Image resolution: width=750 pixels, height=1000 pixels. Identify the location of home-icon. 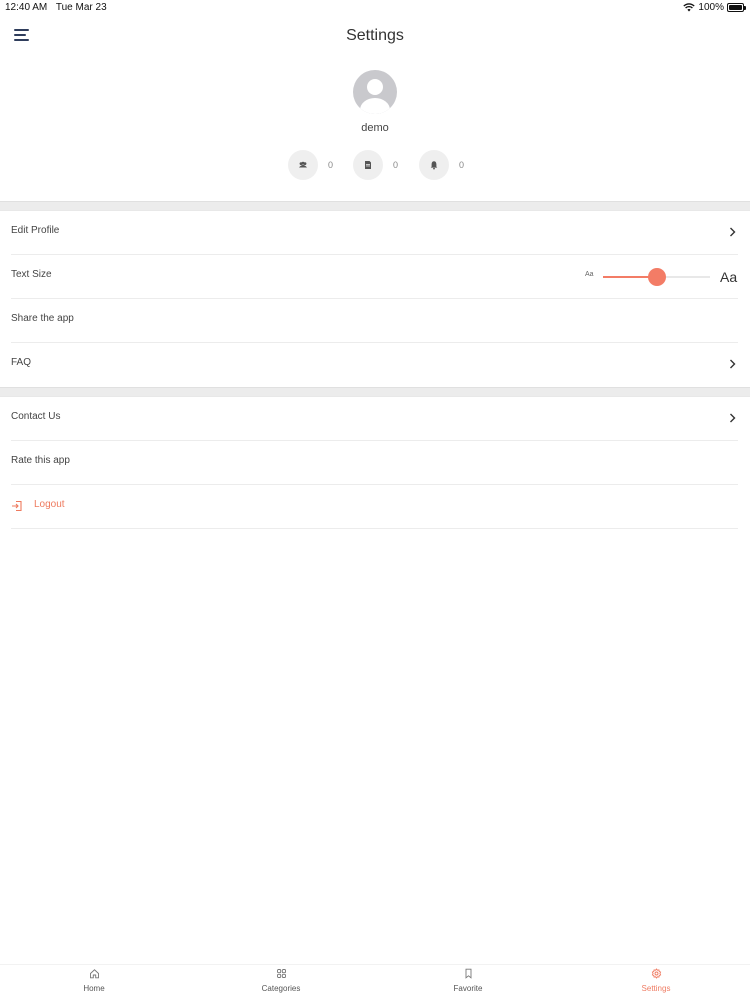
(94, 974).